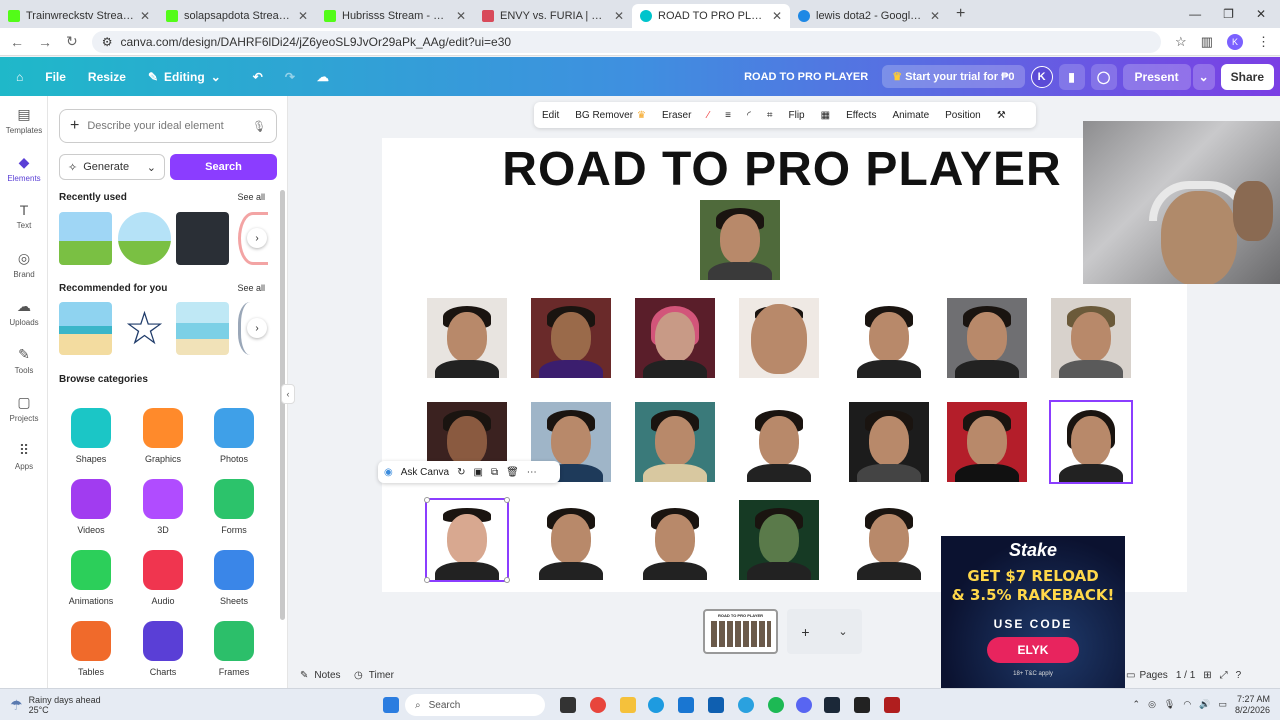 The image size is (1280, 720). Describe the element at coordinates (676, 115) in the screenshot. I see `eraser-button: Eraser` at that location.